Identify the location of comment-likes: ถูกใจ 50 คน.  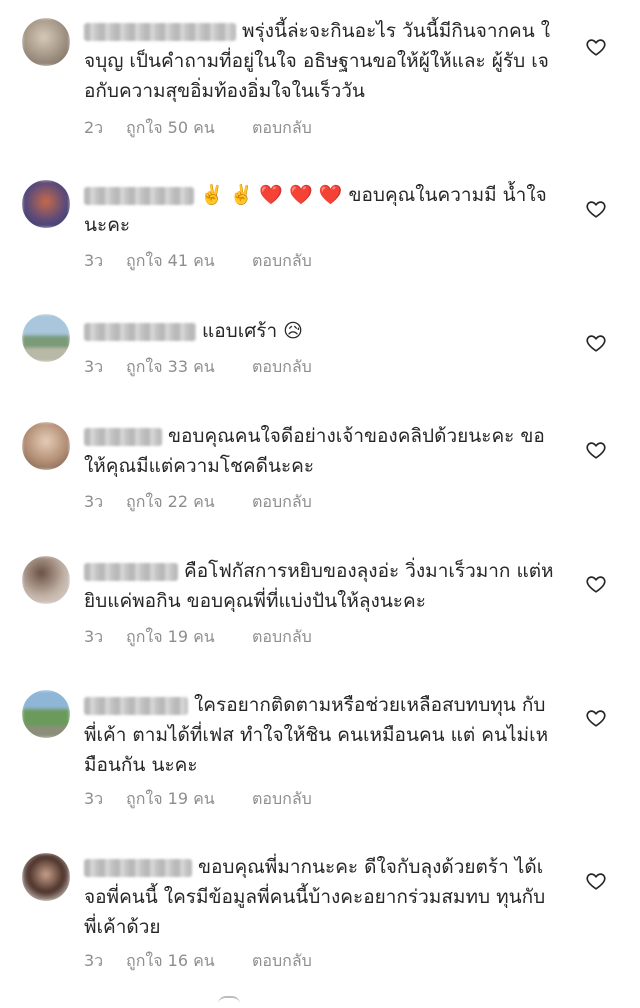
(189, 128).